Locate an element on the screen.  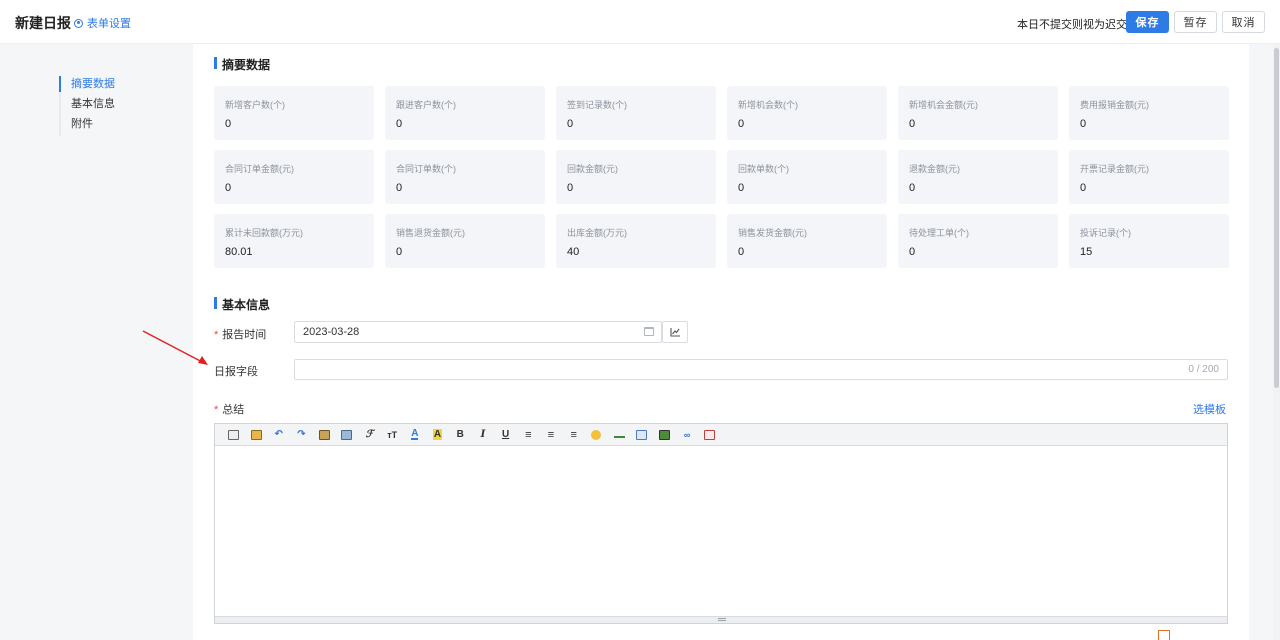
summary-card-label: 跟进客户数(个) is located at coordinates (426, 105).